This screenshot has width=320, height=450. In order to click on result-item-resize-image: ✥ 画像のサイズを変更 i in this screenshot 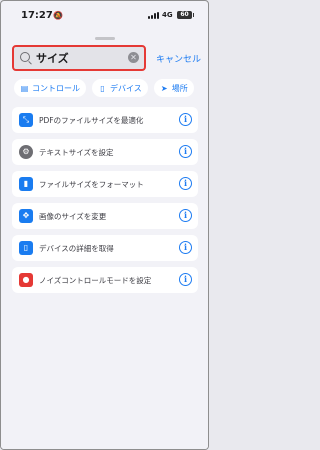, I will do `click(105, 216)`.